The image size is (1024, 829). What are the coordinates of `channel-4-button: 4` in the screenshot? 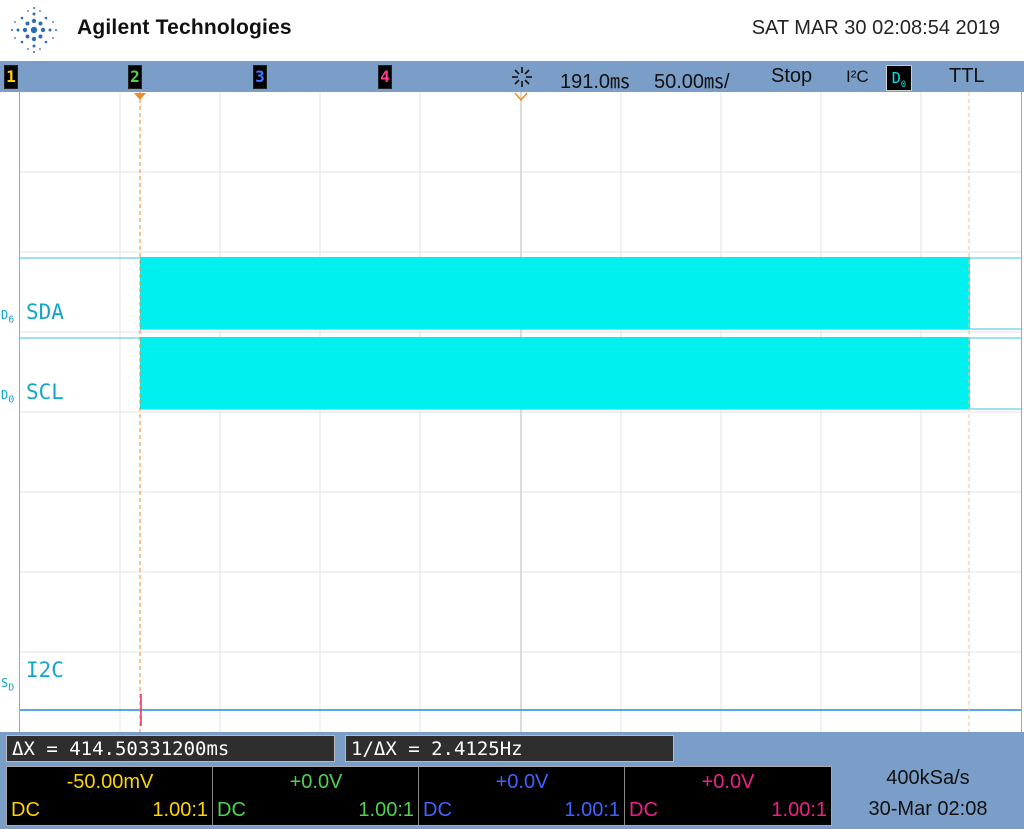 It's located at (385, 77).